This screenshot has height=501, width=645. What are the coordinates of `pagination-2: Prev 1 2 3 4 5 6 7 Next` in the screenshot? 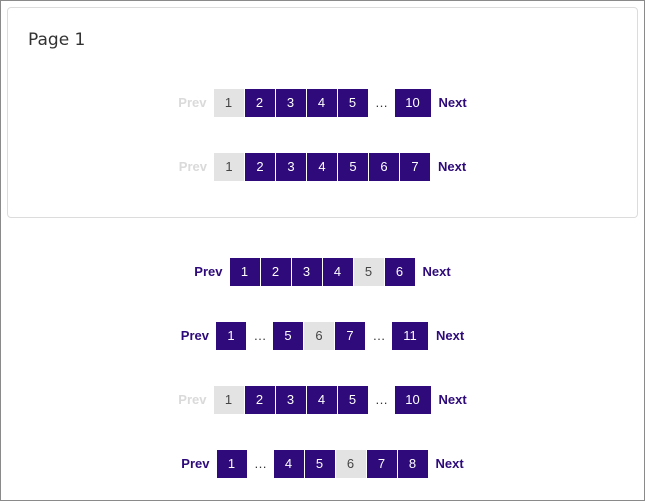 It's located at (322, 167).